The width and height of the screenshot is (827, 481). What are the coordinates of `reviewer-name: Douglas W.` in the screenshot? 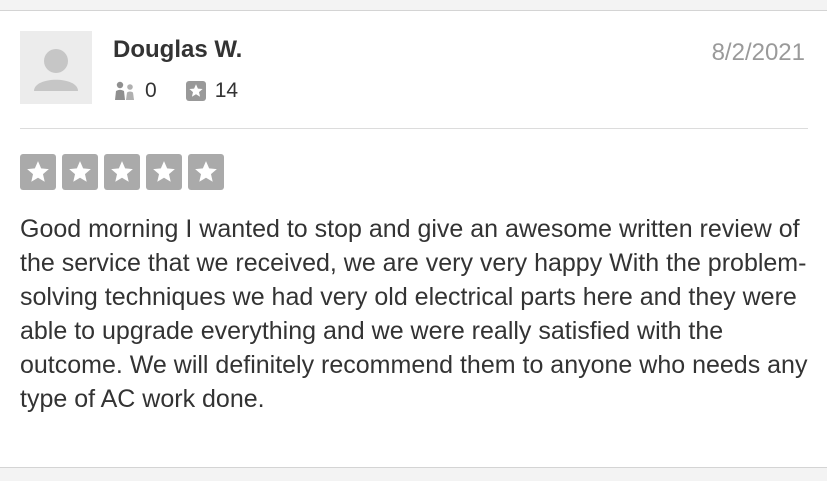 It's located at (177, 50).